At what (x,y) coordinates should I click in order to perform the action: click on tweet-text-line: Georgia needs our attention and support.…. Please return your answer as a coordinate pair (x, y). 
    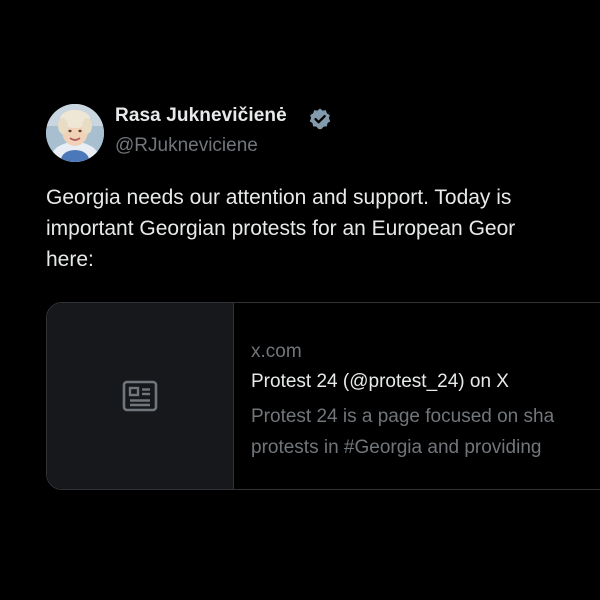
    Looking at the image, I should click on (279, 197).